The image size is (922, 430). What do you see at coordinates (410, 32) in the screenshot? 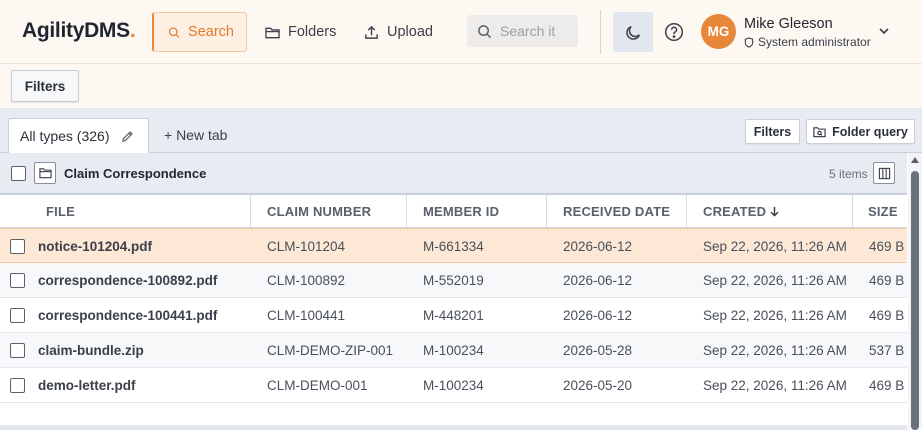
I see `nav-upload-label: Upload` at bounding box center [410, 32].